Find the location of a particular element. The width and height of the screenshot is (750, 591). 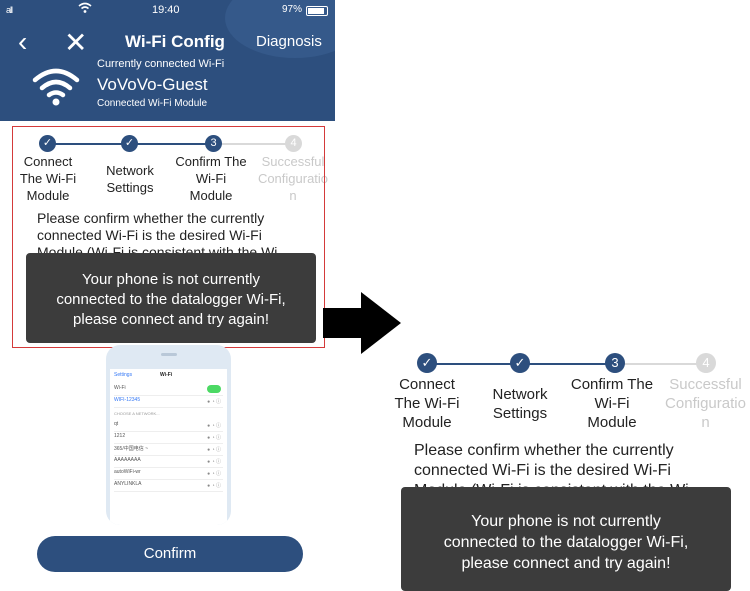

step-1-check-icon: ✓ is located at coordinates (427, 363).